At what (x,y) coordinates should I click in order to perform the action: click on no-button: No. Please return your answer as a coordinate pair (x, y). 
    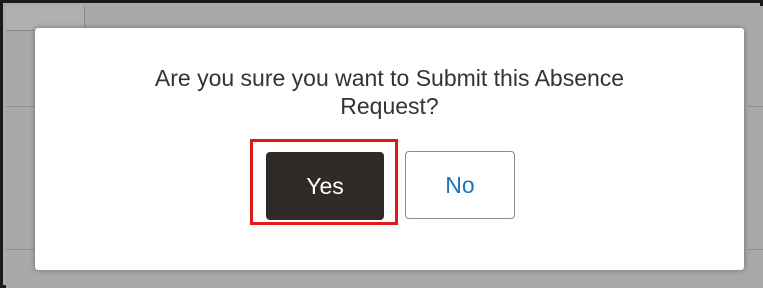
    Looking at the image, I should click on (460, 185).